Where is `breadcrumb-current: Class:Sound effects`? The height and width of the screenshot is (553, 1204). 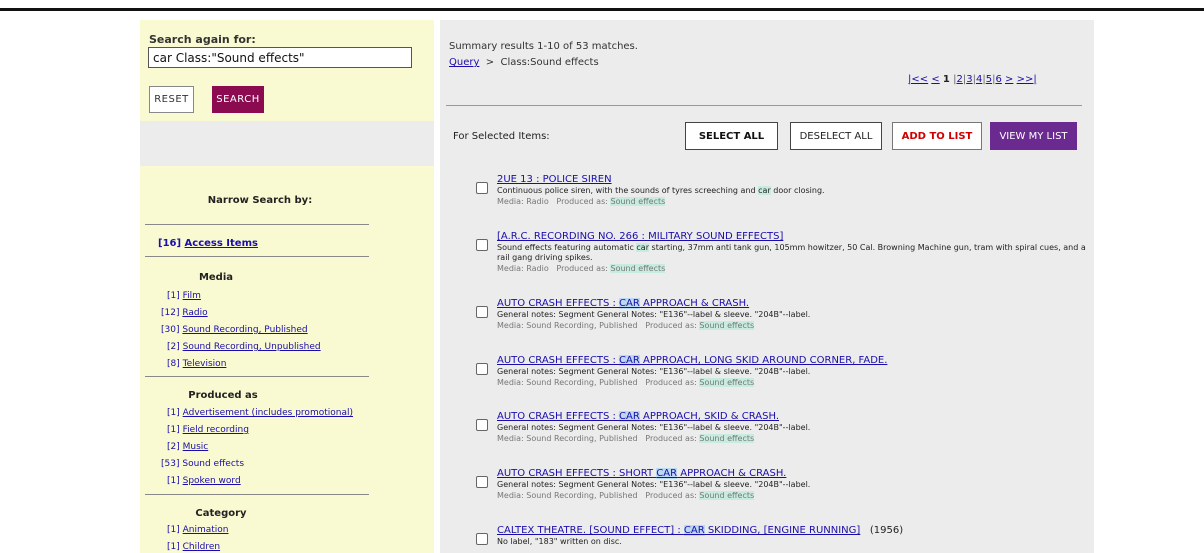 breadcrumb-current: Class:Sound effects is located at coordinates (549, 62).